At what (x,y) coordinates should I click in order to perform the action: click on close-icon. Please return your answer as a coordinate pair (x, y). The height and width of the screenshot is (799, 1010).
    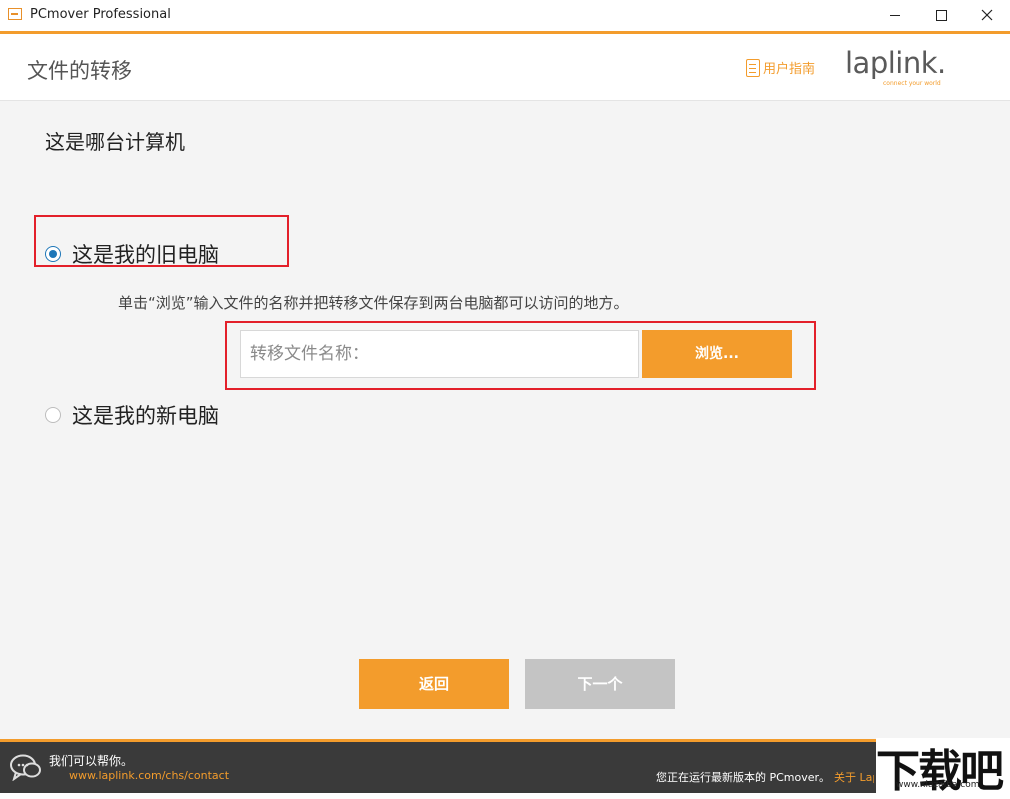
    Looking at the image, I should click on (987, 15).